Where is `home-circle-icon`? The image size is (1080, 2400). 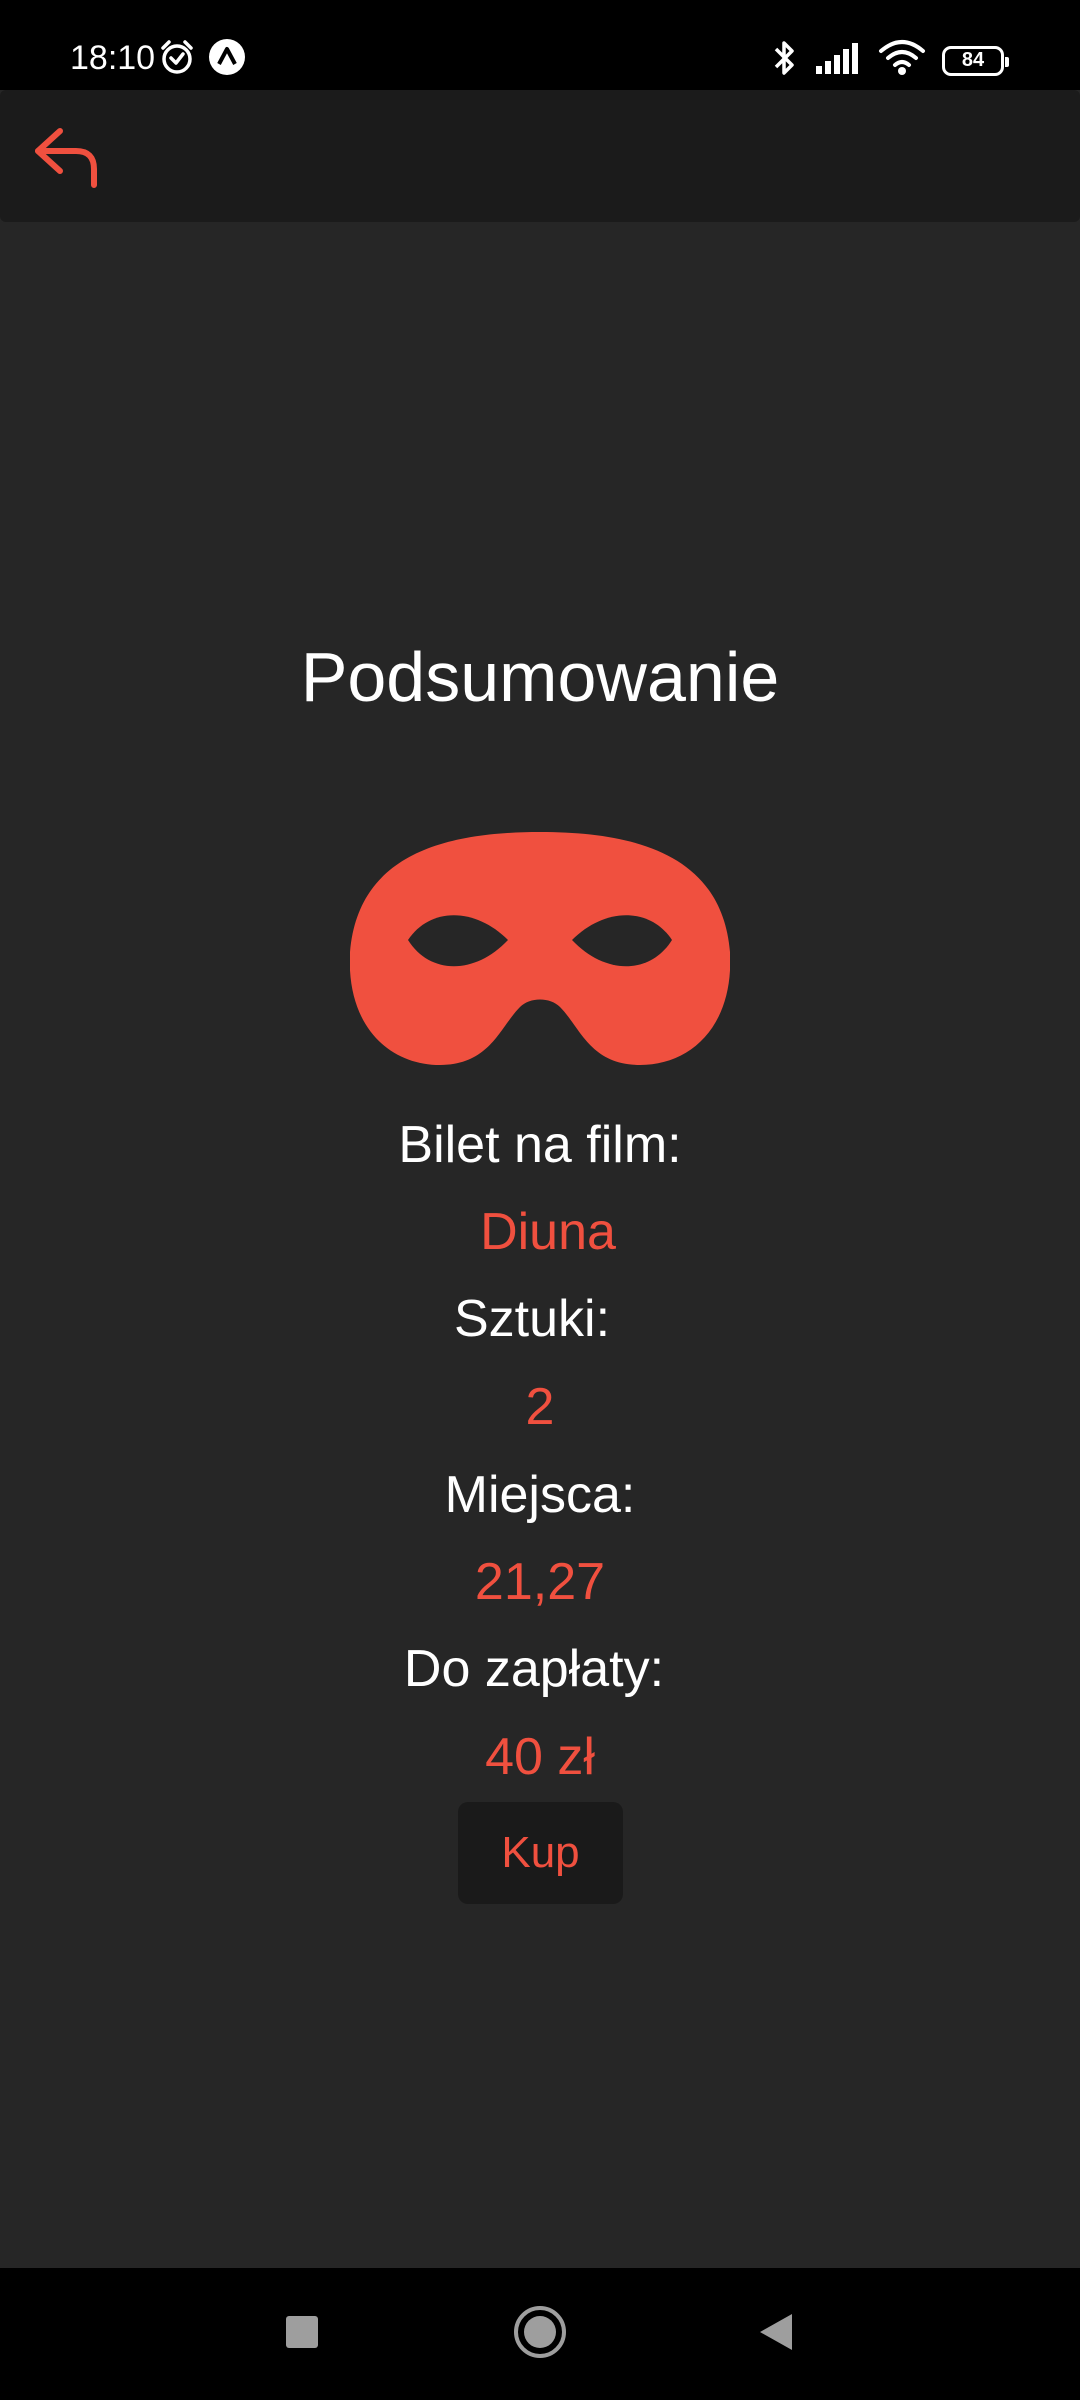 home-circle-icon is located at coordinates (540, 2334).